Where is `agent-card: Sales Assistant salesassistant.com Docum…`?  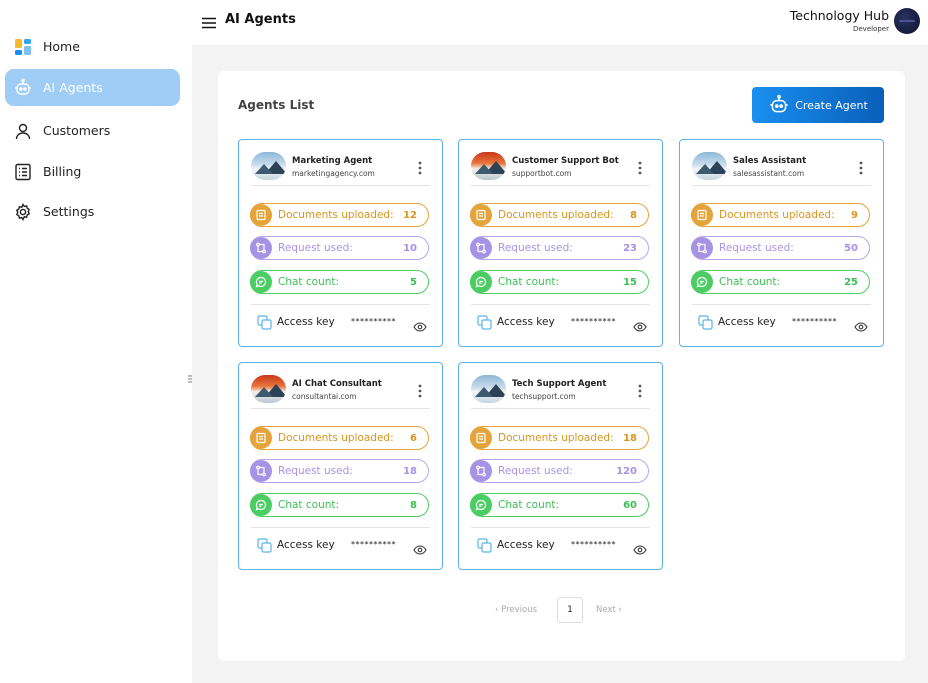 agent-card: Sales Assistant salesassistant.com Docum… is located at coordinates (781, 243).